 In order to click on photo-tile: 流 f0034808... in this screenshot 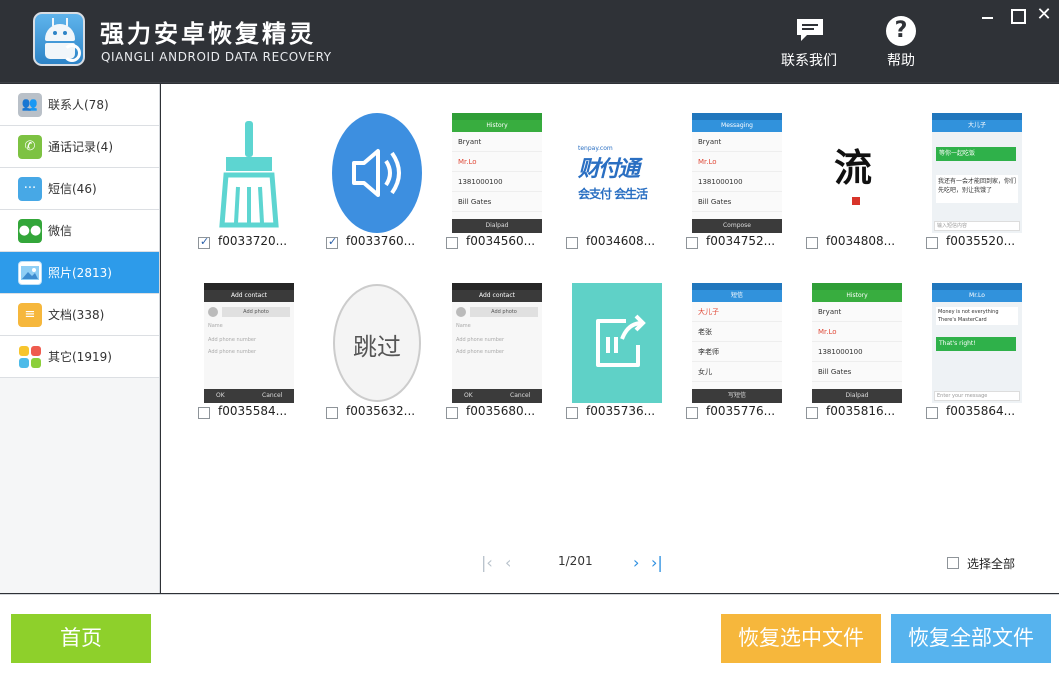, I will do `click(861, 184)`.